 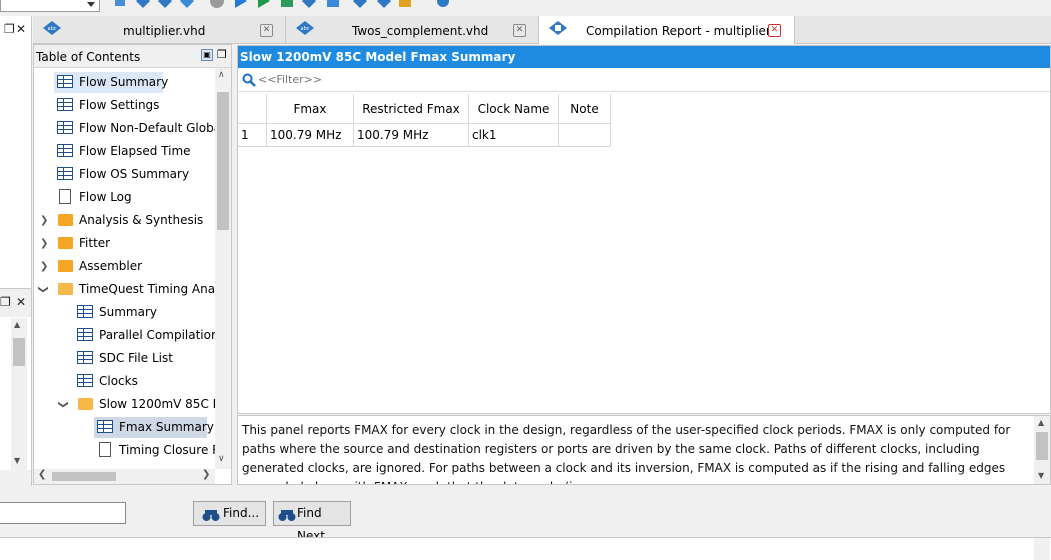 I want to click on toc-item-slow-1200mv: ❯ Slow 1200mV 85C Mo, so click(x=136, y=404).